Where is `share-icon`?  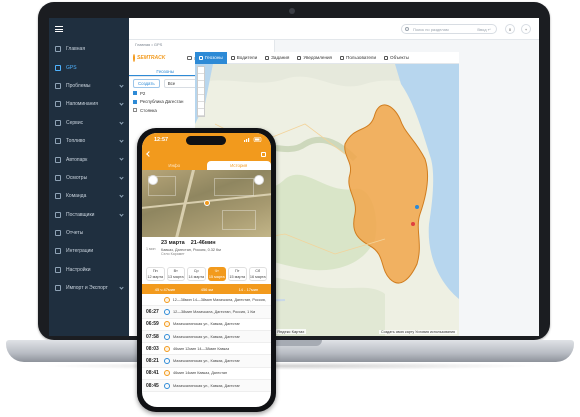
share-icon is located at coordinates (263, 154).